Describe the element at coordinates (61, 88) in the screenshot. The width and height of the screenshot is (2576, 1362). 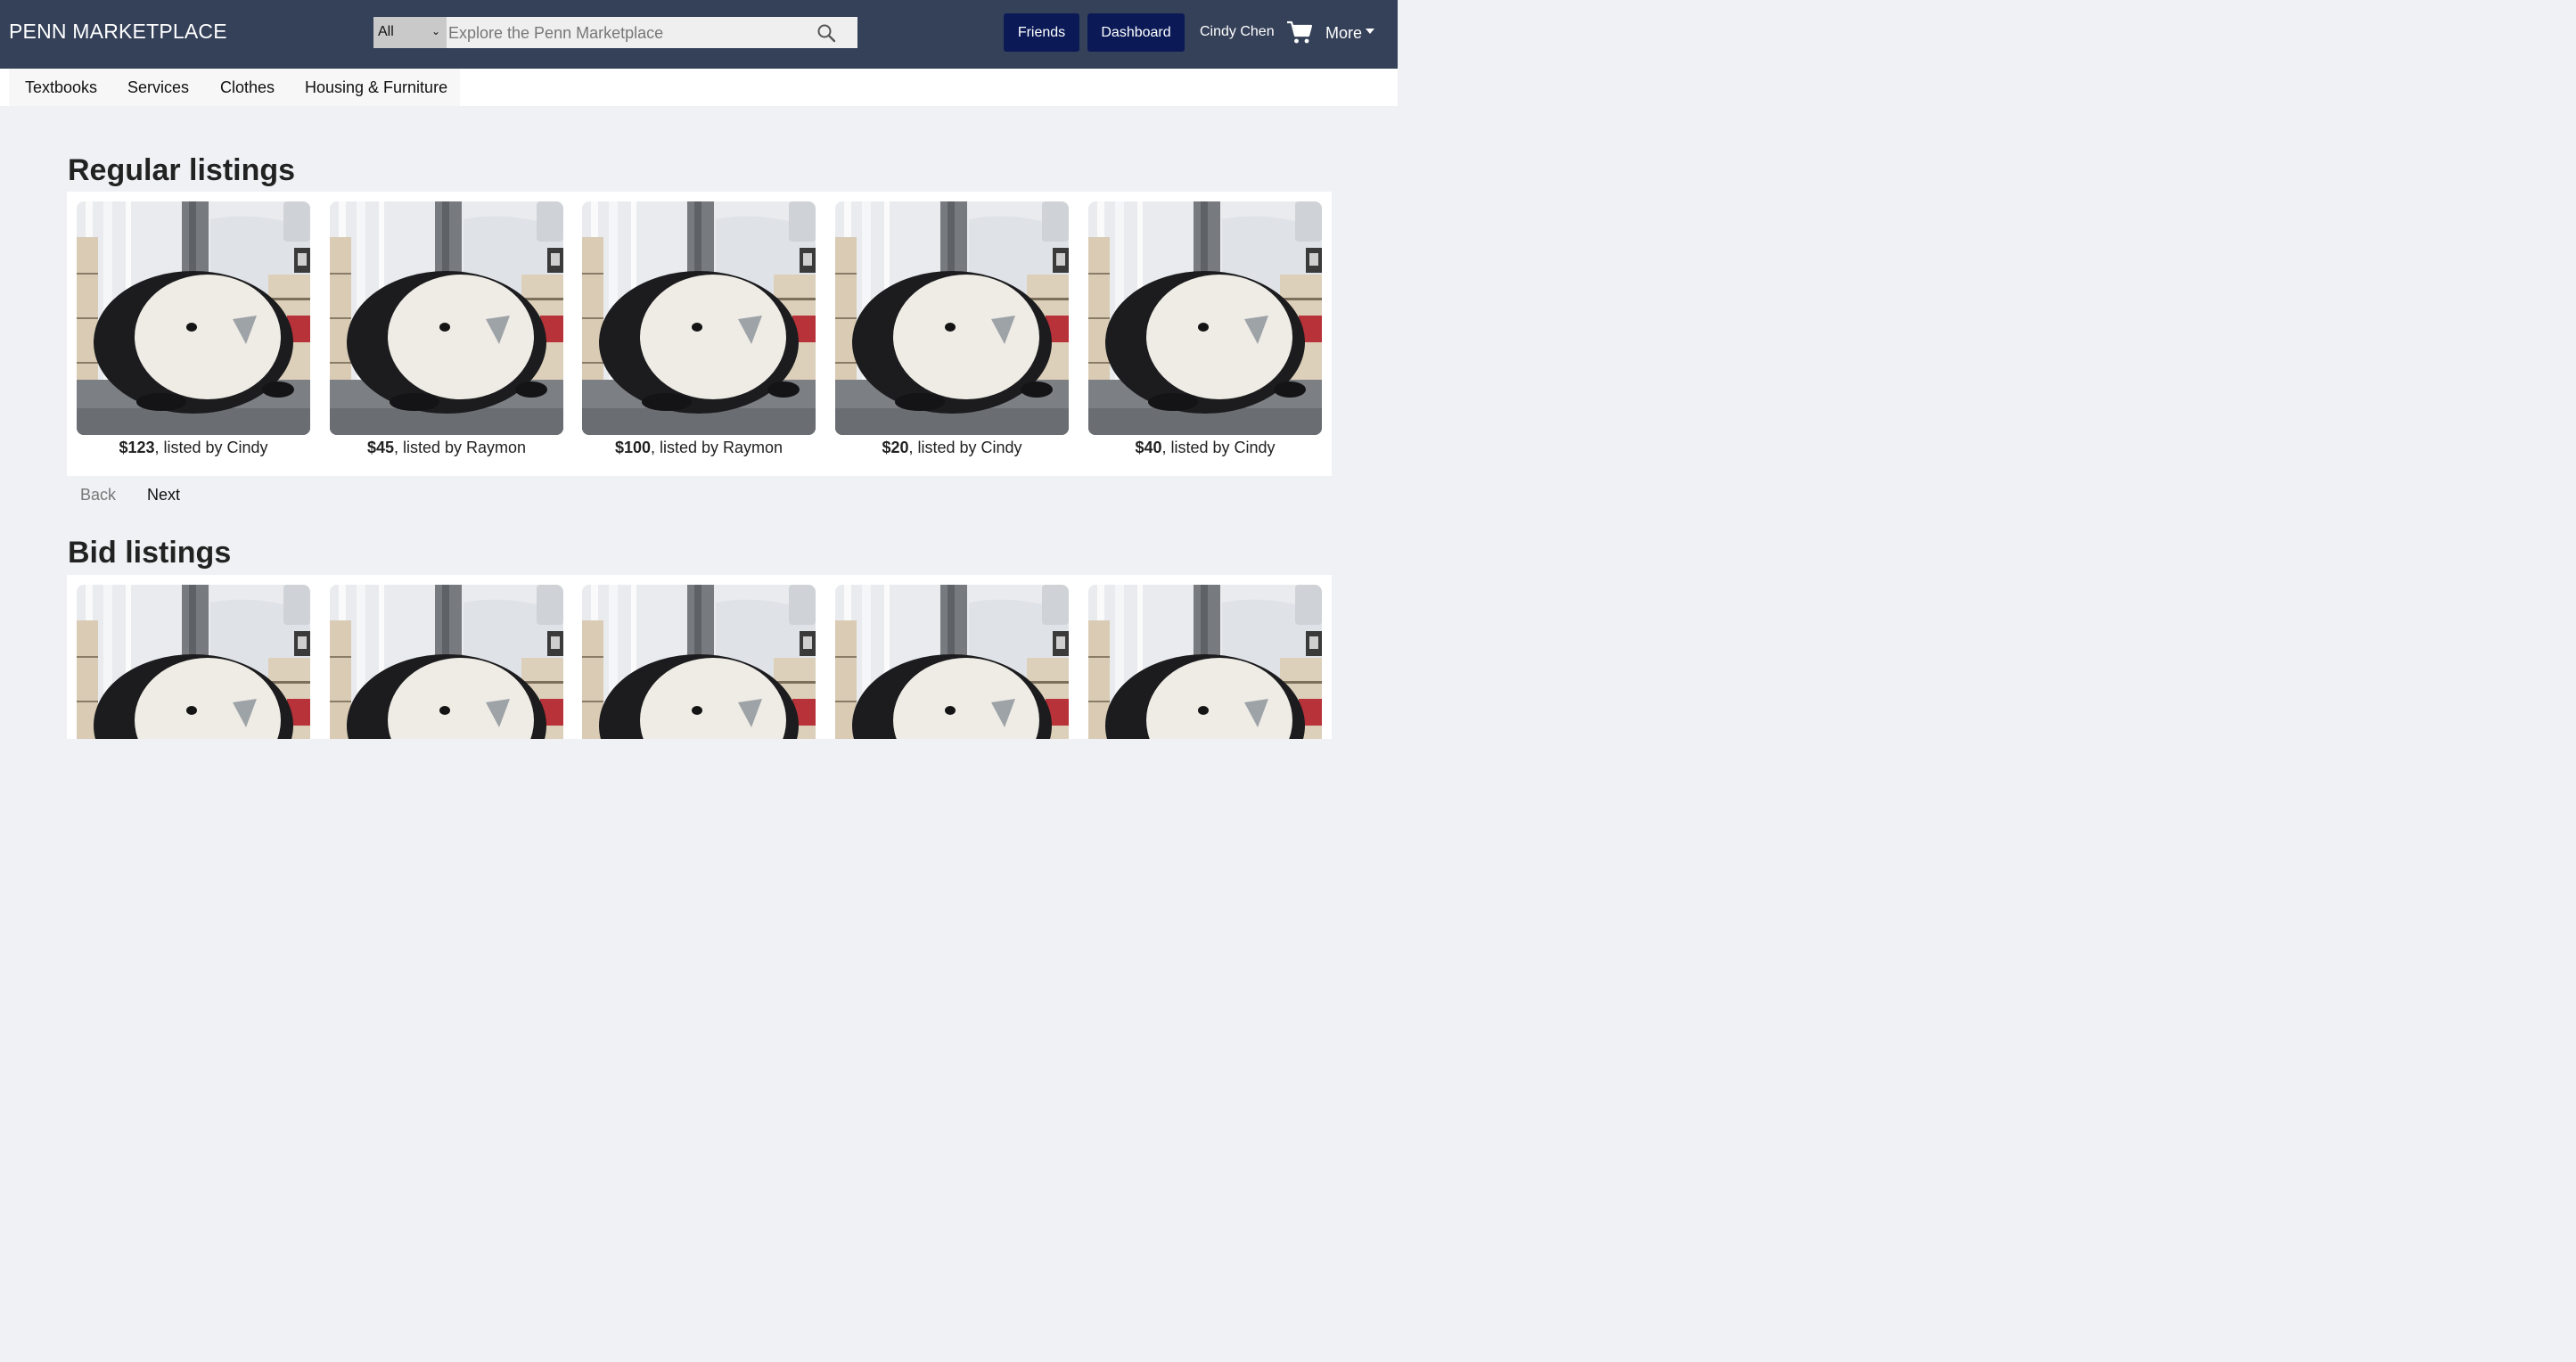
I see `category-textbooks: Textbooks` at that location.